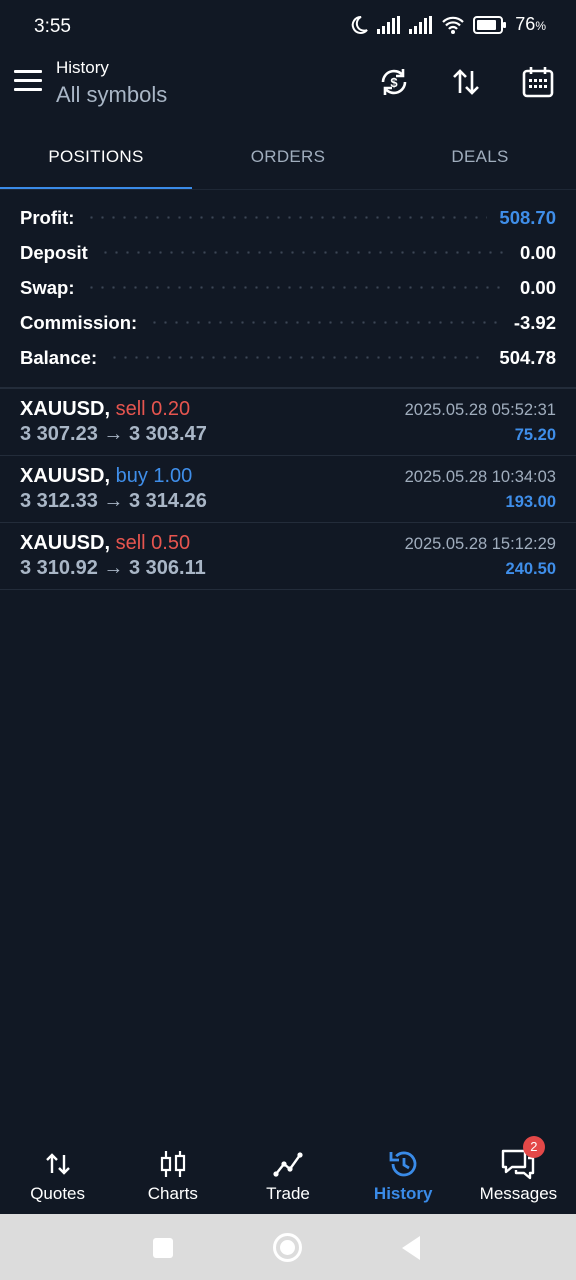 Image resolution: width=576 pixels, height=1280 pixels. I want to click on deal-side: sell 0.20, so click(153, 409).